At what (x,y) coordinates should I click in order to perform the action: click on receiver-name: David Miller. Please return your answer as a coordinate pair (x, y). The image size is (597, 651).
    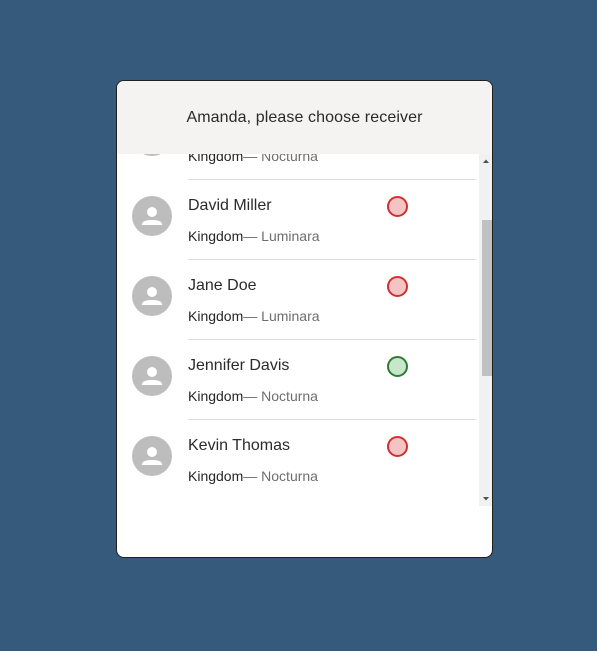
    Looking at the image, I should click on (230, 205).